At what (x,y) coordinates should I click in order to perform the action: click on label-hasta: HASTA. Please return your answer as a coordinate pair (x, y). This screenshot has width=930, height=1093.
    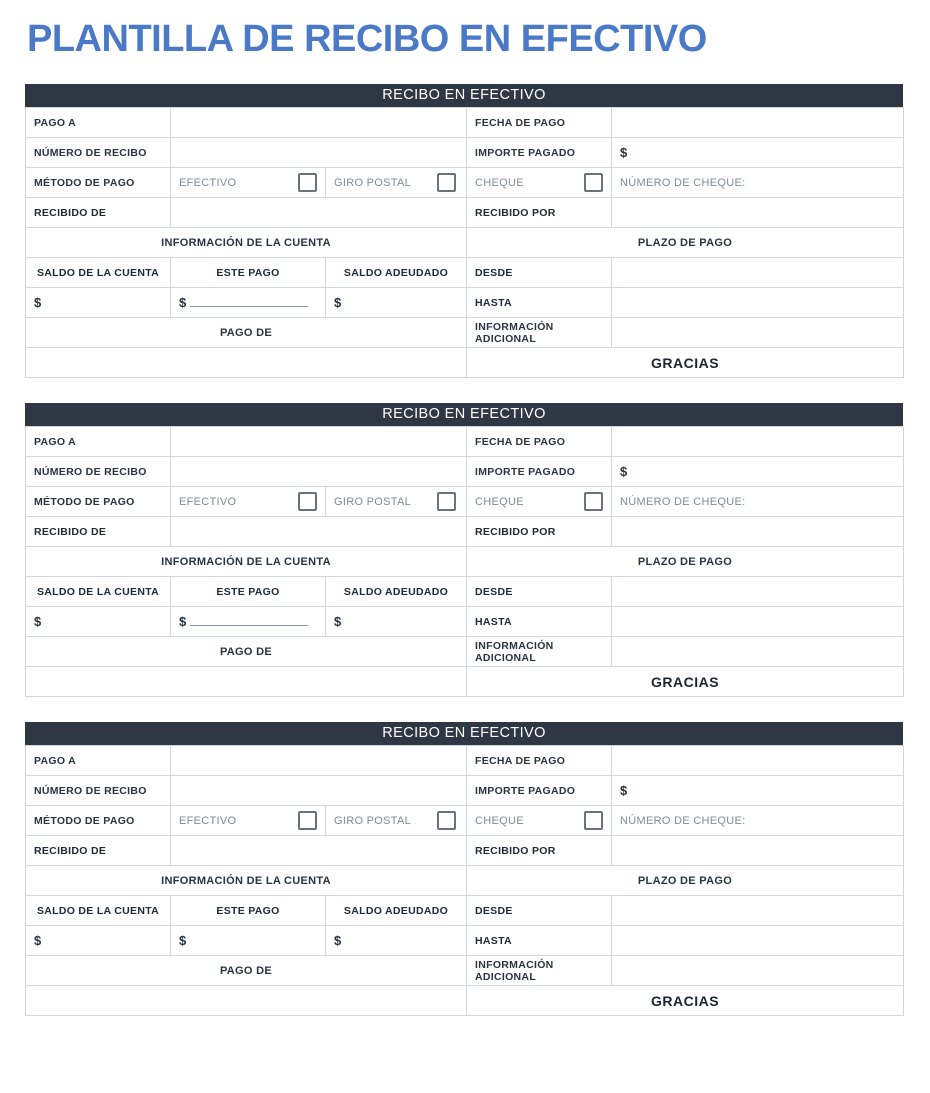
    Looking at the image, I should click on (539, 621).